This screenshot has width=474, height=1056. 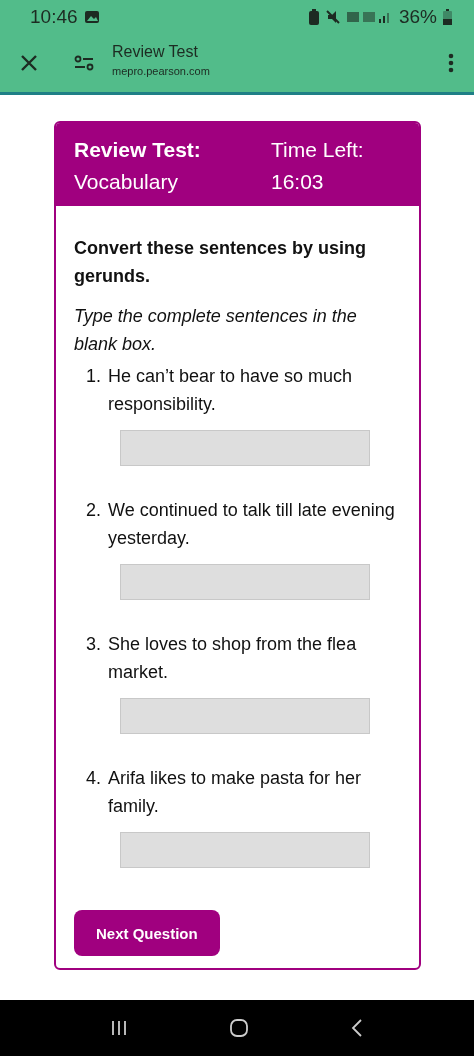 I want to click on question-text: We continued to talk till late evening yesterday., so click(x=252, y=524).